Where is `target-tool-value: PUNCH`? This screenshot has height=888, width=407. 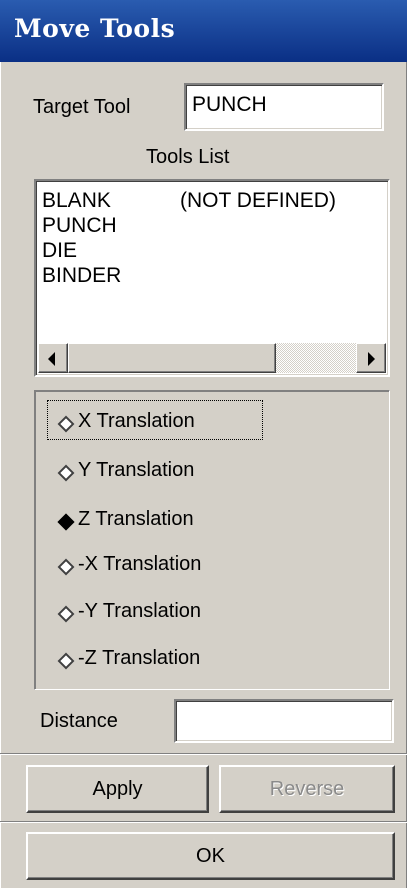 target-tool-value: PUNCH is located at coordinates (229, 104).